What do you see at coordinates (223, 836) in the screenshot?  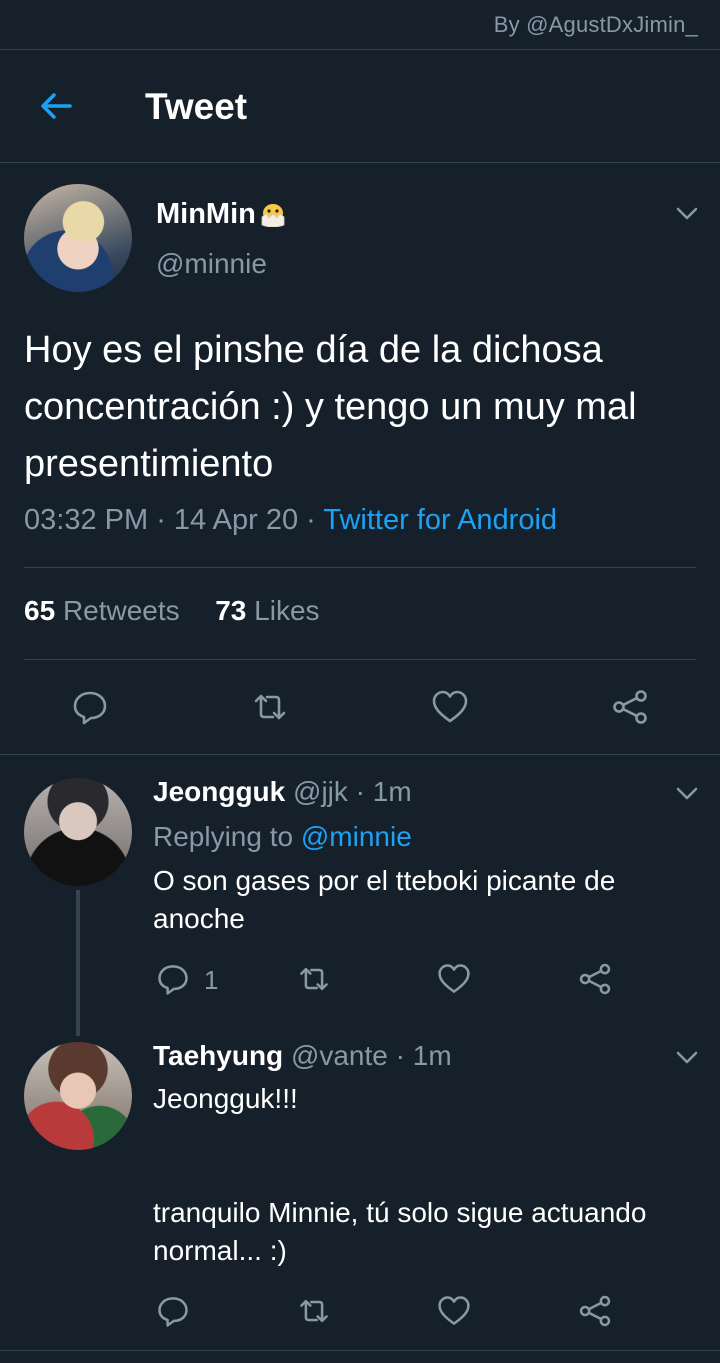 I see `replying-prefix: Replying to` at bounding box center [223, 836].